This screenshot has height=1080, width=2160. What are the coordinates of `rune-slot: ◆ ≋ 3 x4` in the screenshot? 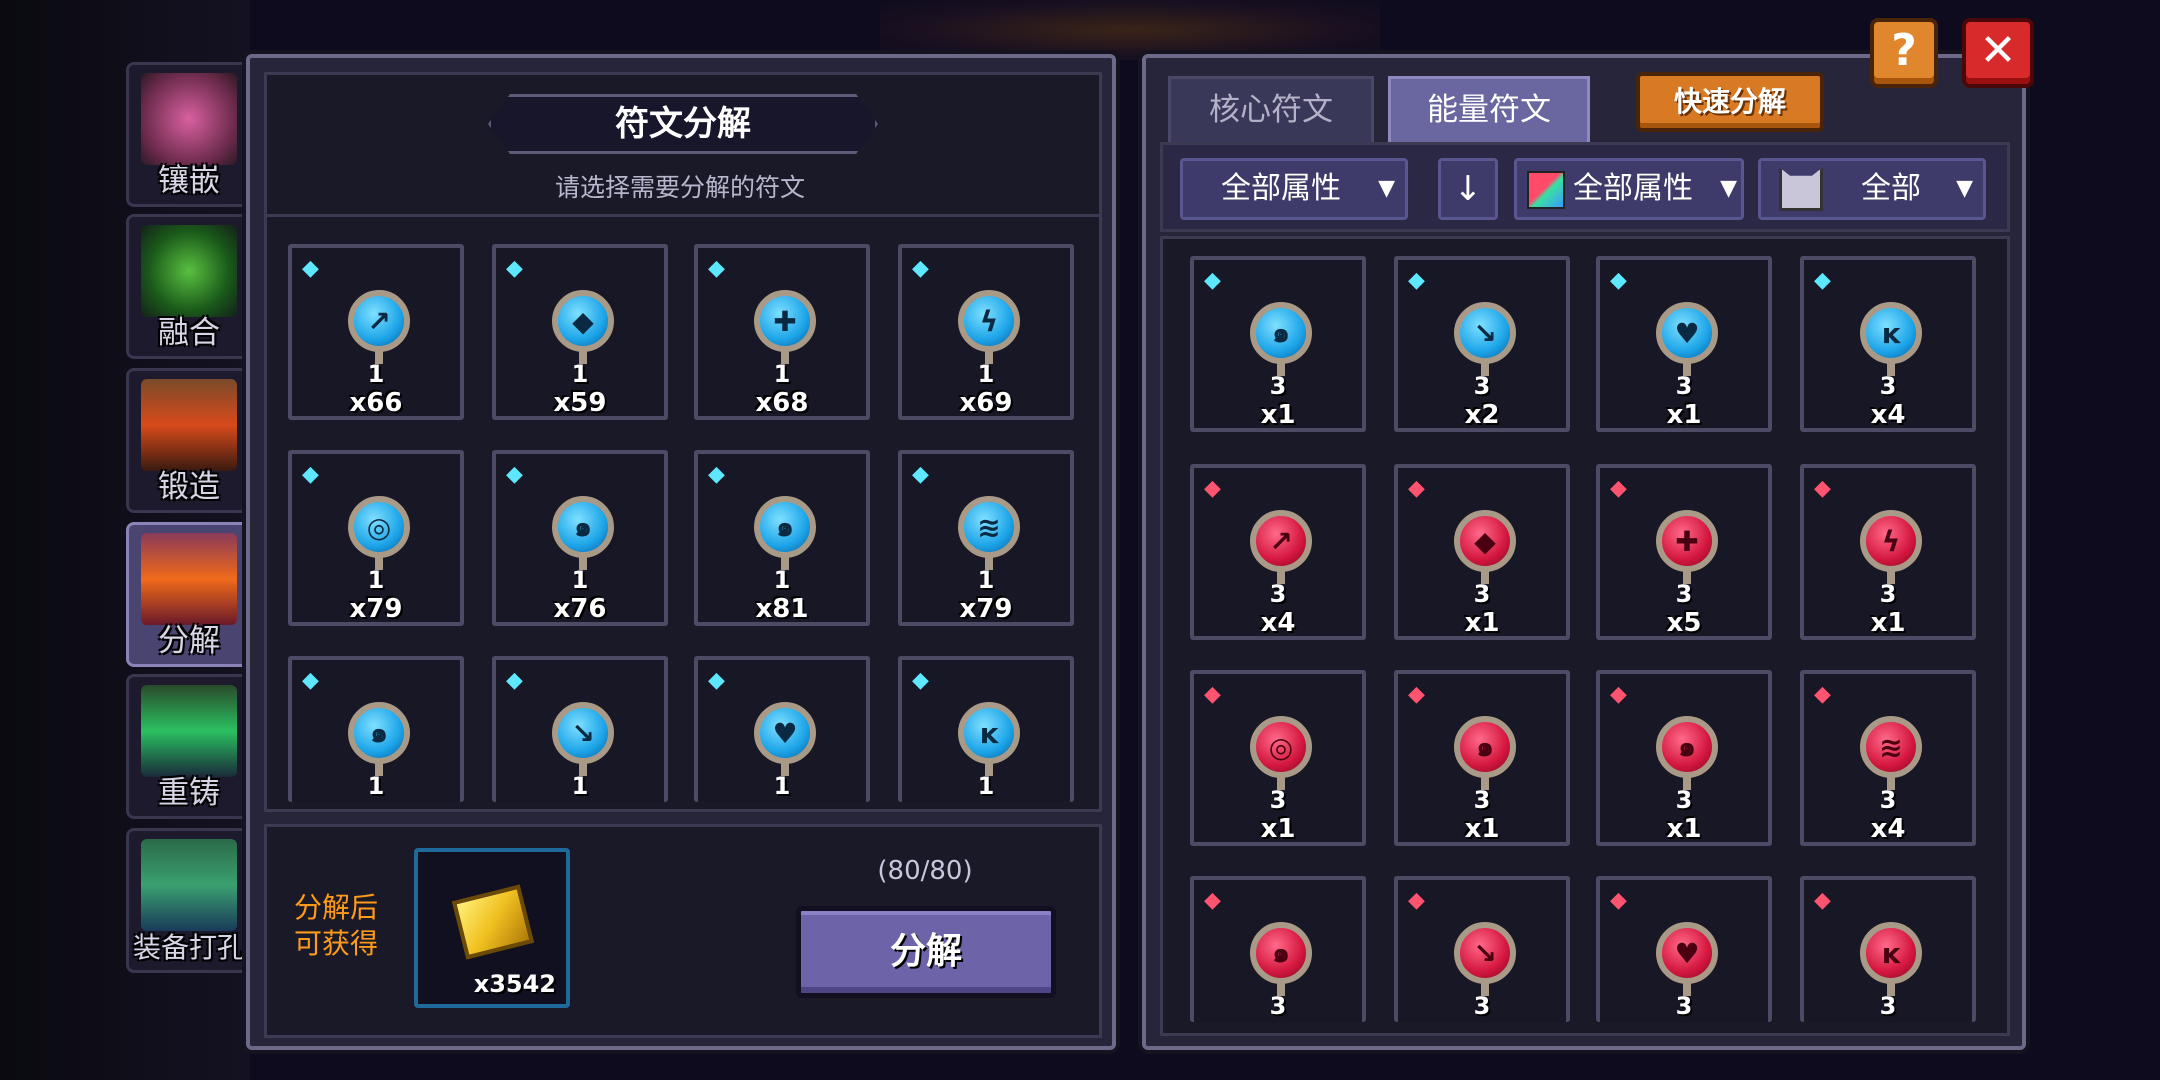 It's located at (1888, 758).